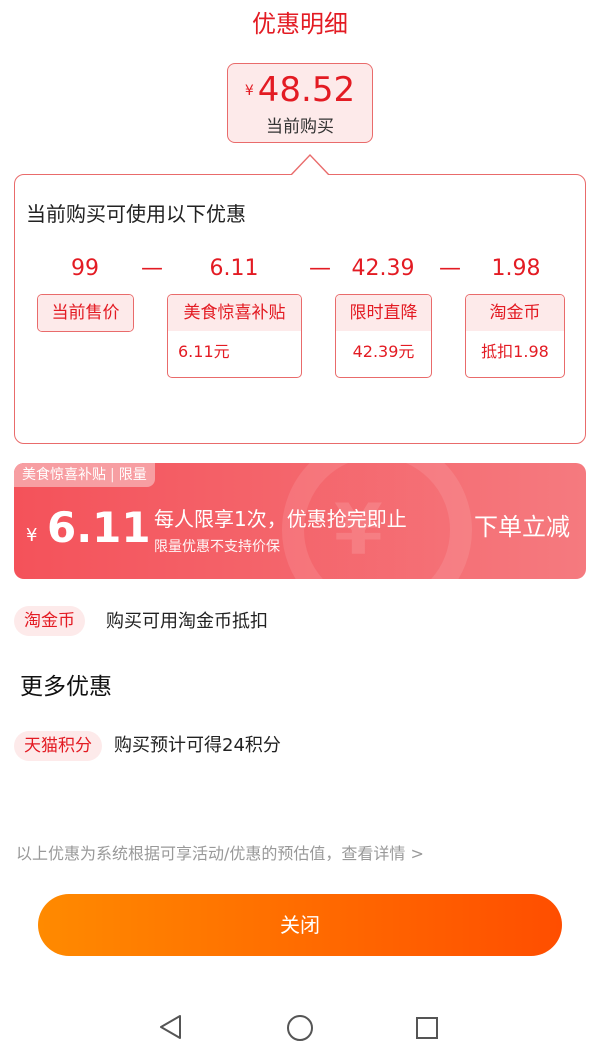  I want to click on chip-label: 美食惊喜补贴, so click(234, 313).